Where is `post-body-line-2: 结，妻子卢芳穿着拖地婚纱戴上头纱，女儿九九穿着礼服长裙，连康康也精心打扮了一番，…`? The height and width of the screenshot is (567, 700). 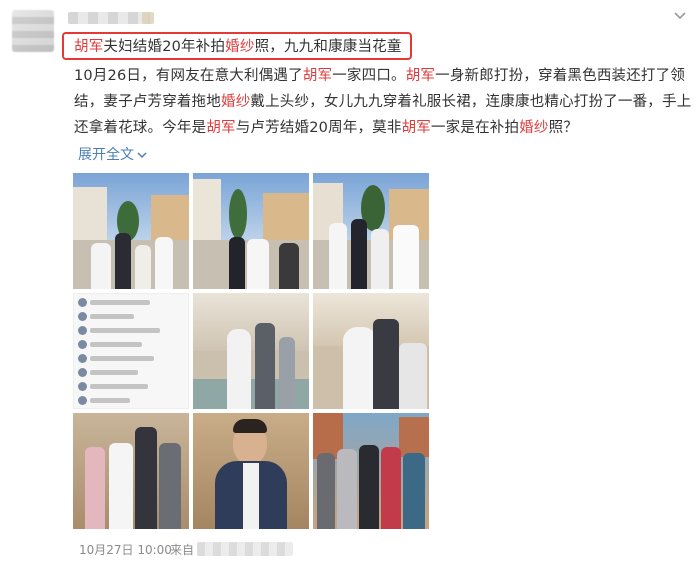 post-body-line-2: 结，妻子卢芳穿着拖地婚纱戴上头纱，女儿九九穿着礼服长裙，连康康也精心打扮了一番，… is located at coordinates (382, 102).